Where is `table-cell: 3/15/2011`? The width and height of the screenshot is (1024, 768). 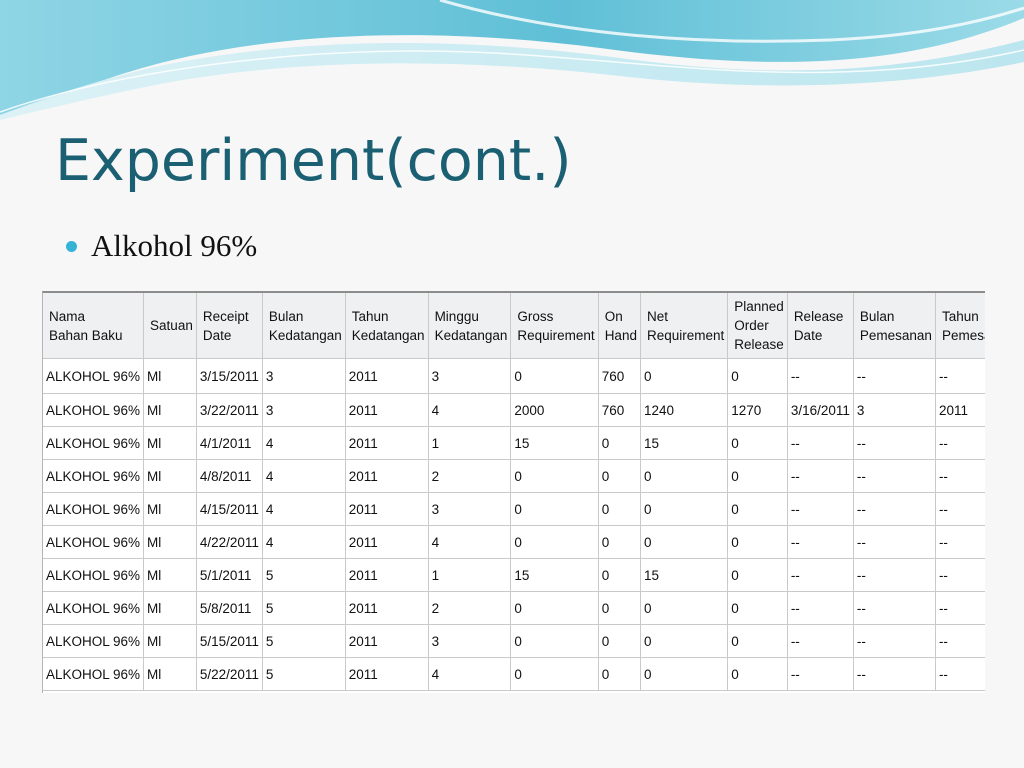 table-cell: 3/15/2011 is located at coordinates (229, 376).